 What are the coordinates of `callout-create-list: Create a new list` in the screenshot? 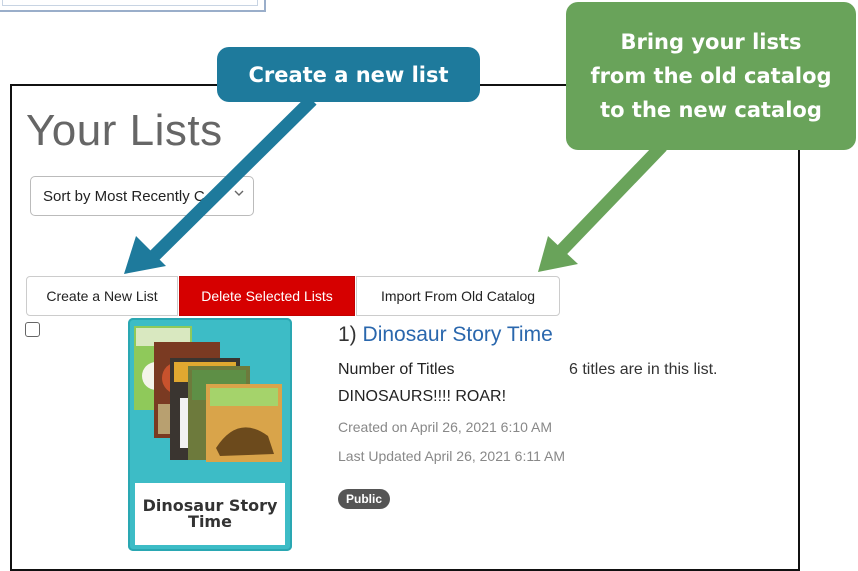 It's located at (348, 74).